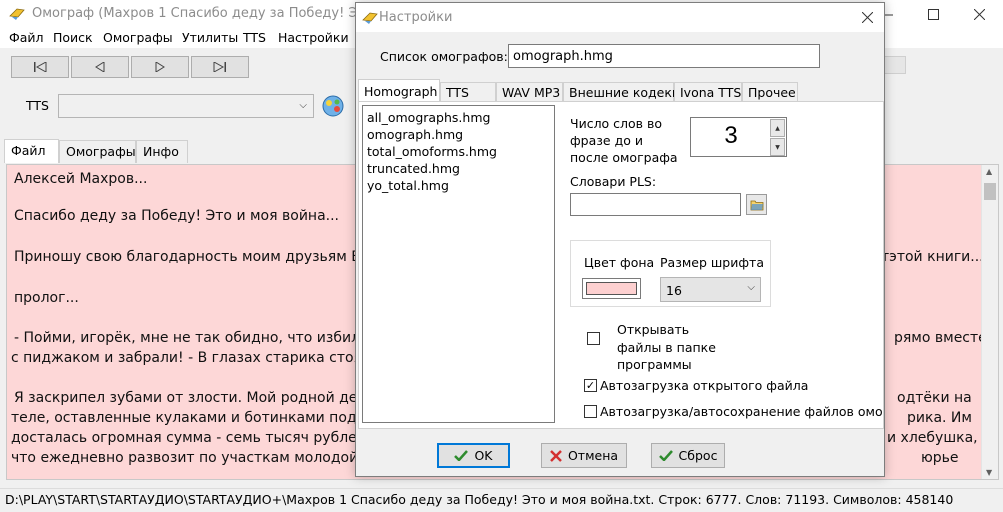 The width and height of the screenshot is (1003, 512). I want to click on app-icon, so click(17, 14).